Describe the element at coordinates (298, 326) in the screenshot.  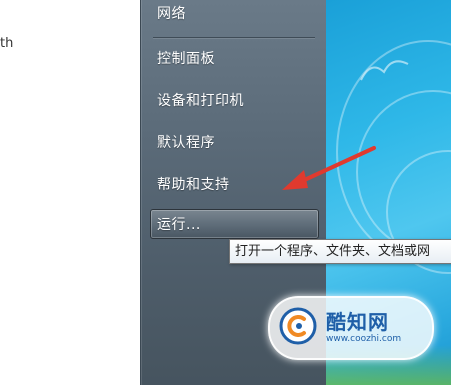
I see `watermark-logo-icon` at that location.